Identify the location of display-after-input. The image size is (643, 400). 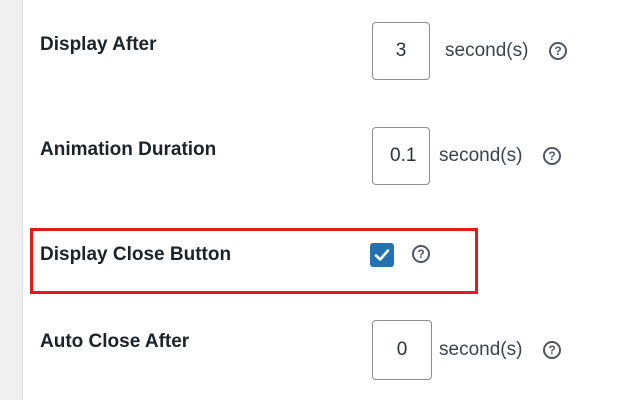
(401, 51).